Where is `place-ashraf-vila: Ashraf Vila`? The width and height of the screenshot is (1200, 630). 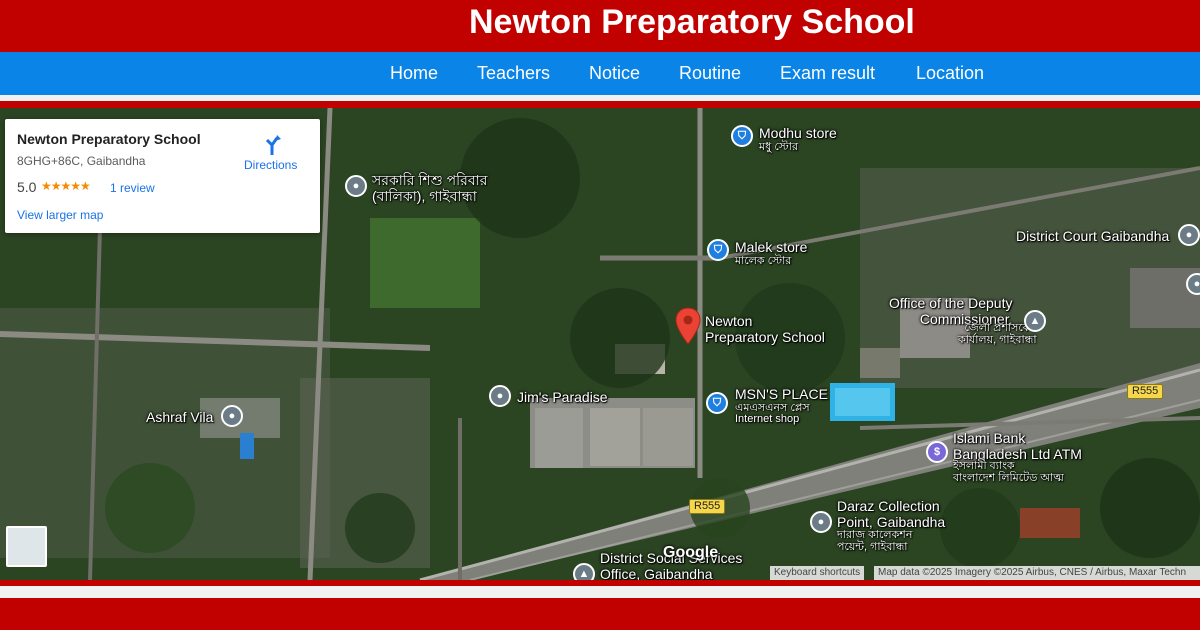
place-ashraf-vila: Ashraf Vila is located at coordinates (179, 417).